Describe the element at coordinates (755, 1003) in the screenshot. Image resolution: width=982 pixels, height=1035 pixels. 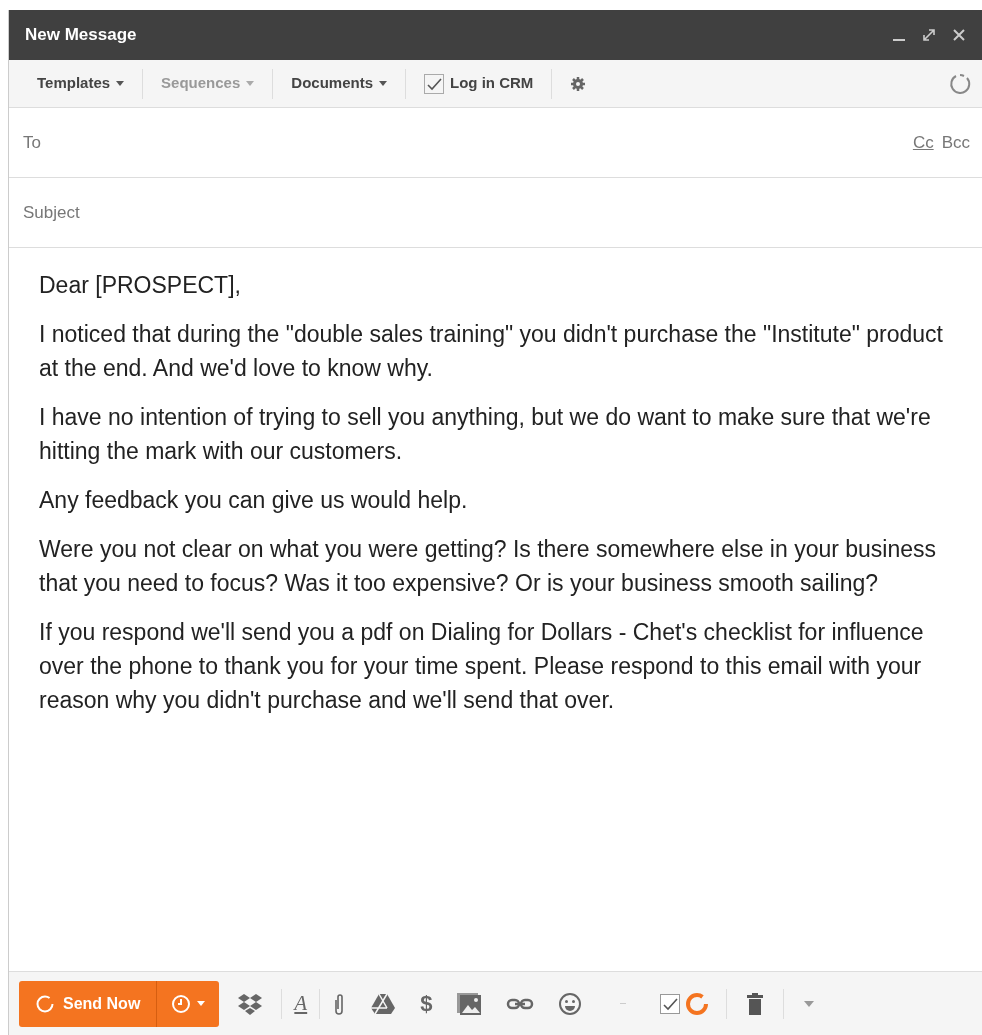
I see `trash-icon` at that location.